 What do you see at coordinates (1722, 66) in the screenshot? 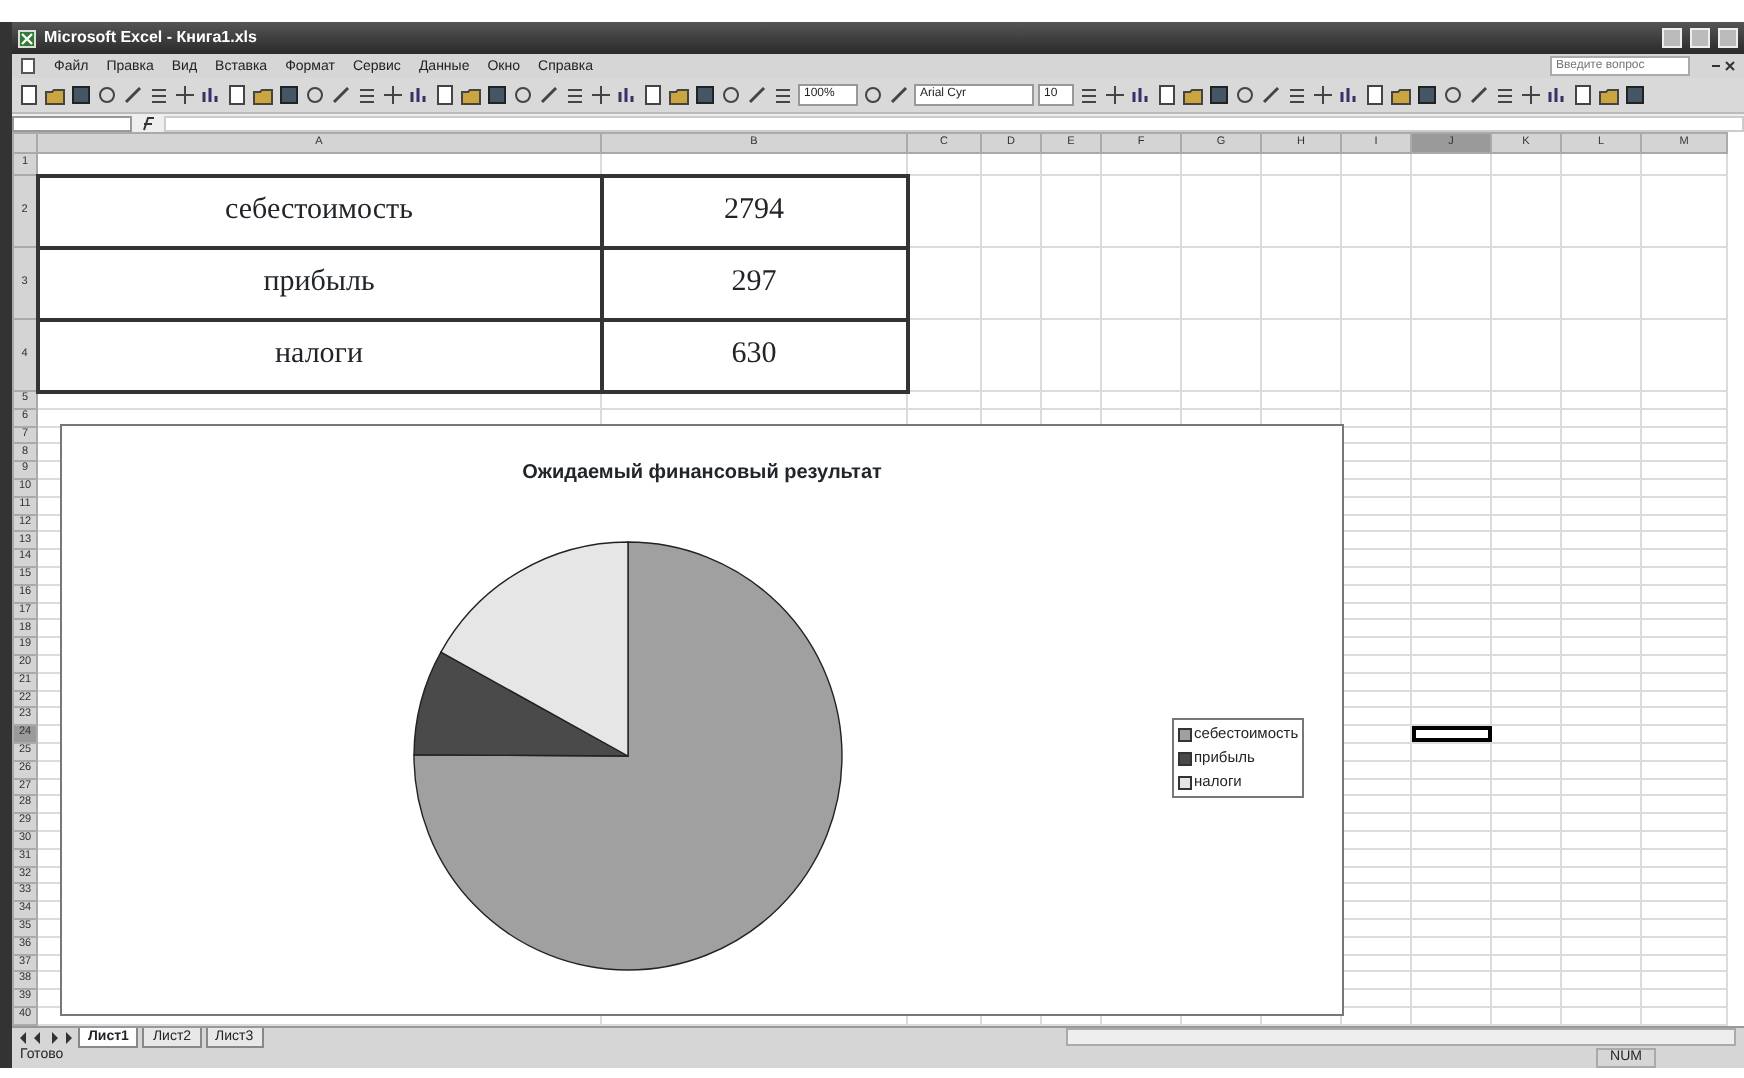
I see `close-icon` at bounding box center [1722, 66].